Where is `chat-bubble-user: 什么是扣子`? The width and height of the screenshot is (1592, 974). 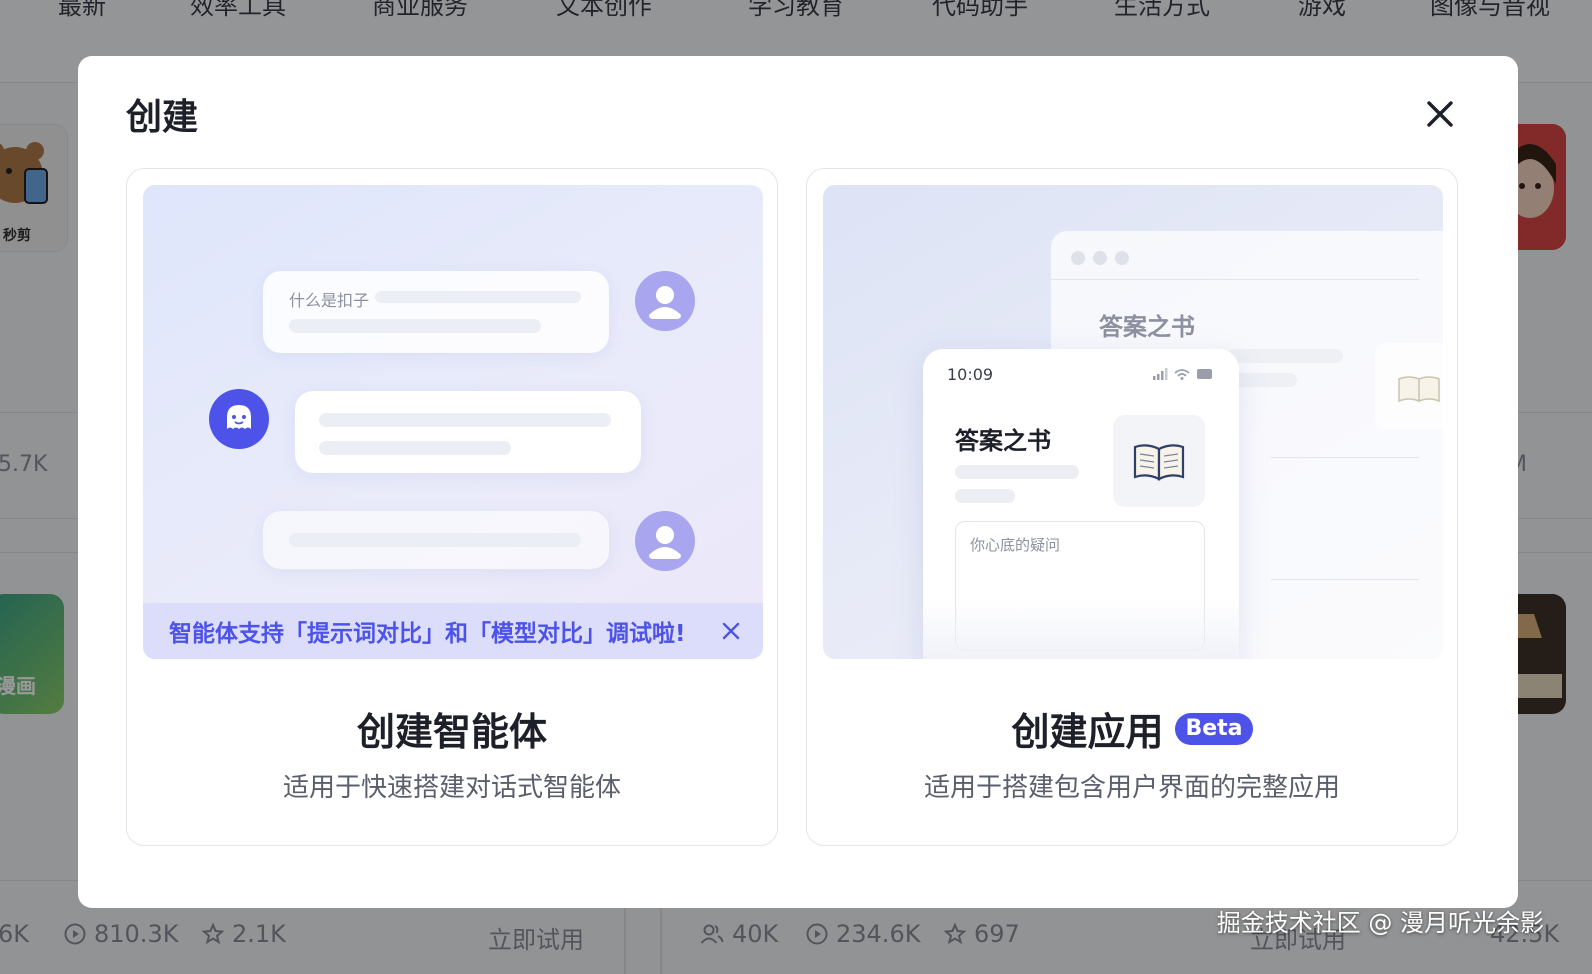 chat-bubble-user: 什么是扣子 is located at coordinates (436, 312).